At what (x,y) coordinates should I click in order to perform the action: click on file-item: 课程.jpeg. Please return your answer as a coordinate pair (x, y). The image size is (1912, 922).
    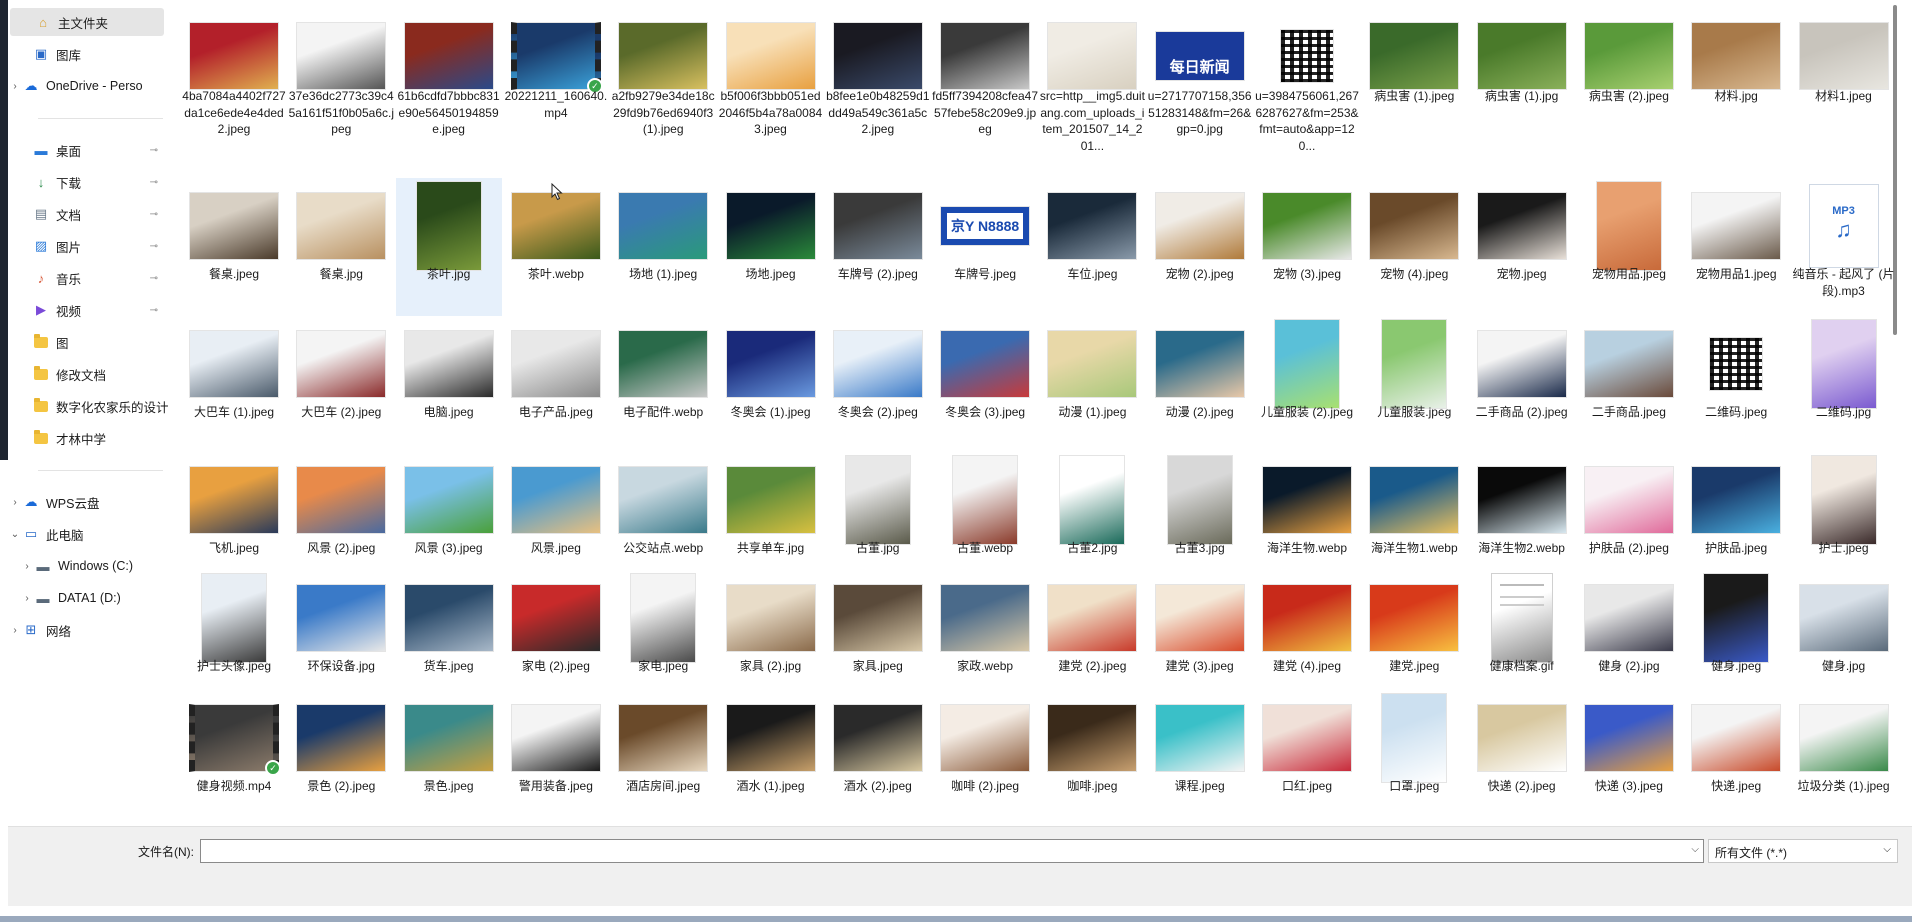
    Looking at the image, I should click on (1200, 758).